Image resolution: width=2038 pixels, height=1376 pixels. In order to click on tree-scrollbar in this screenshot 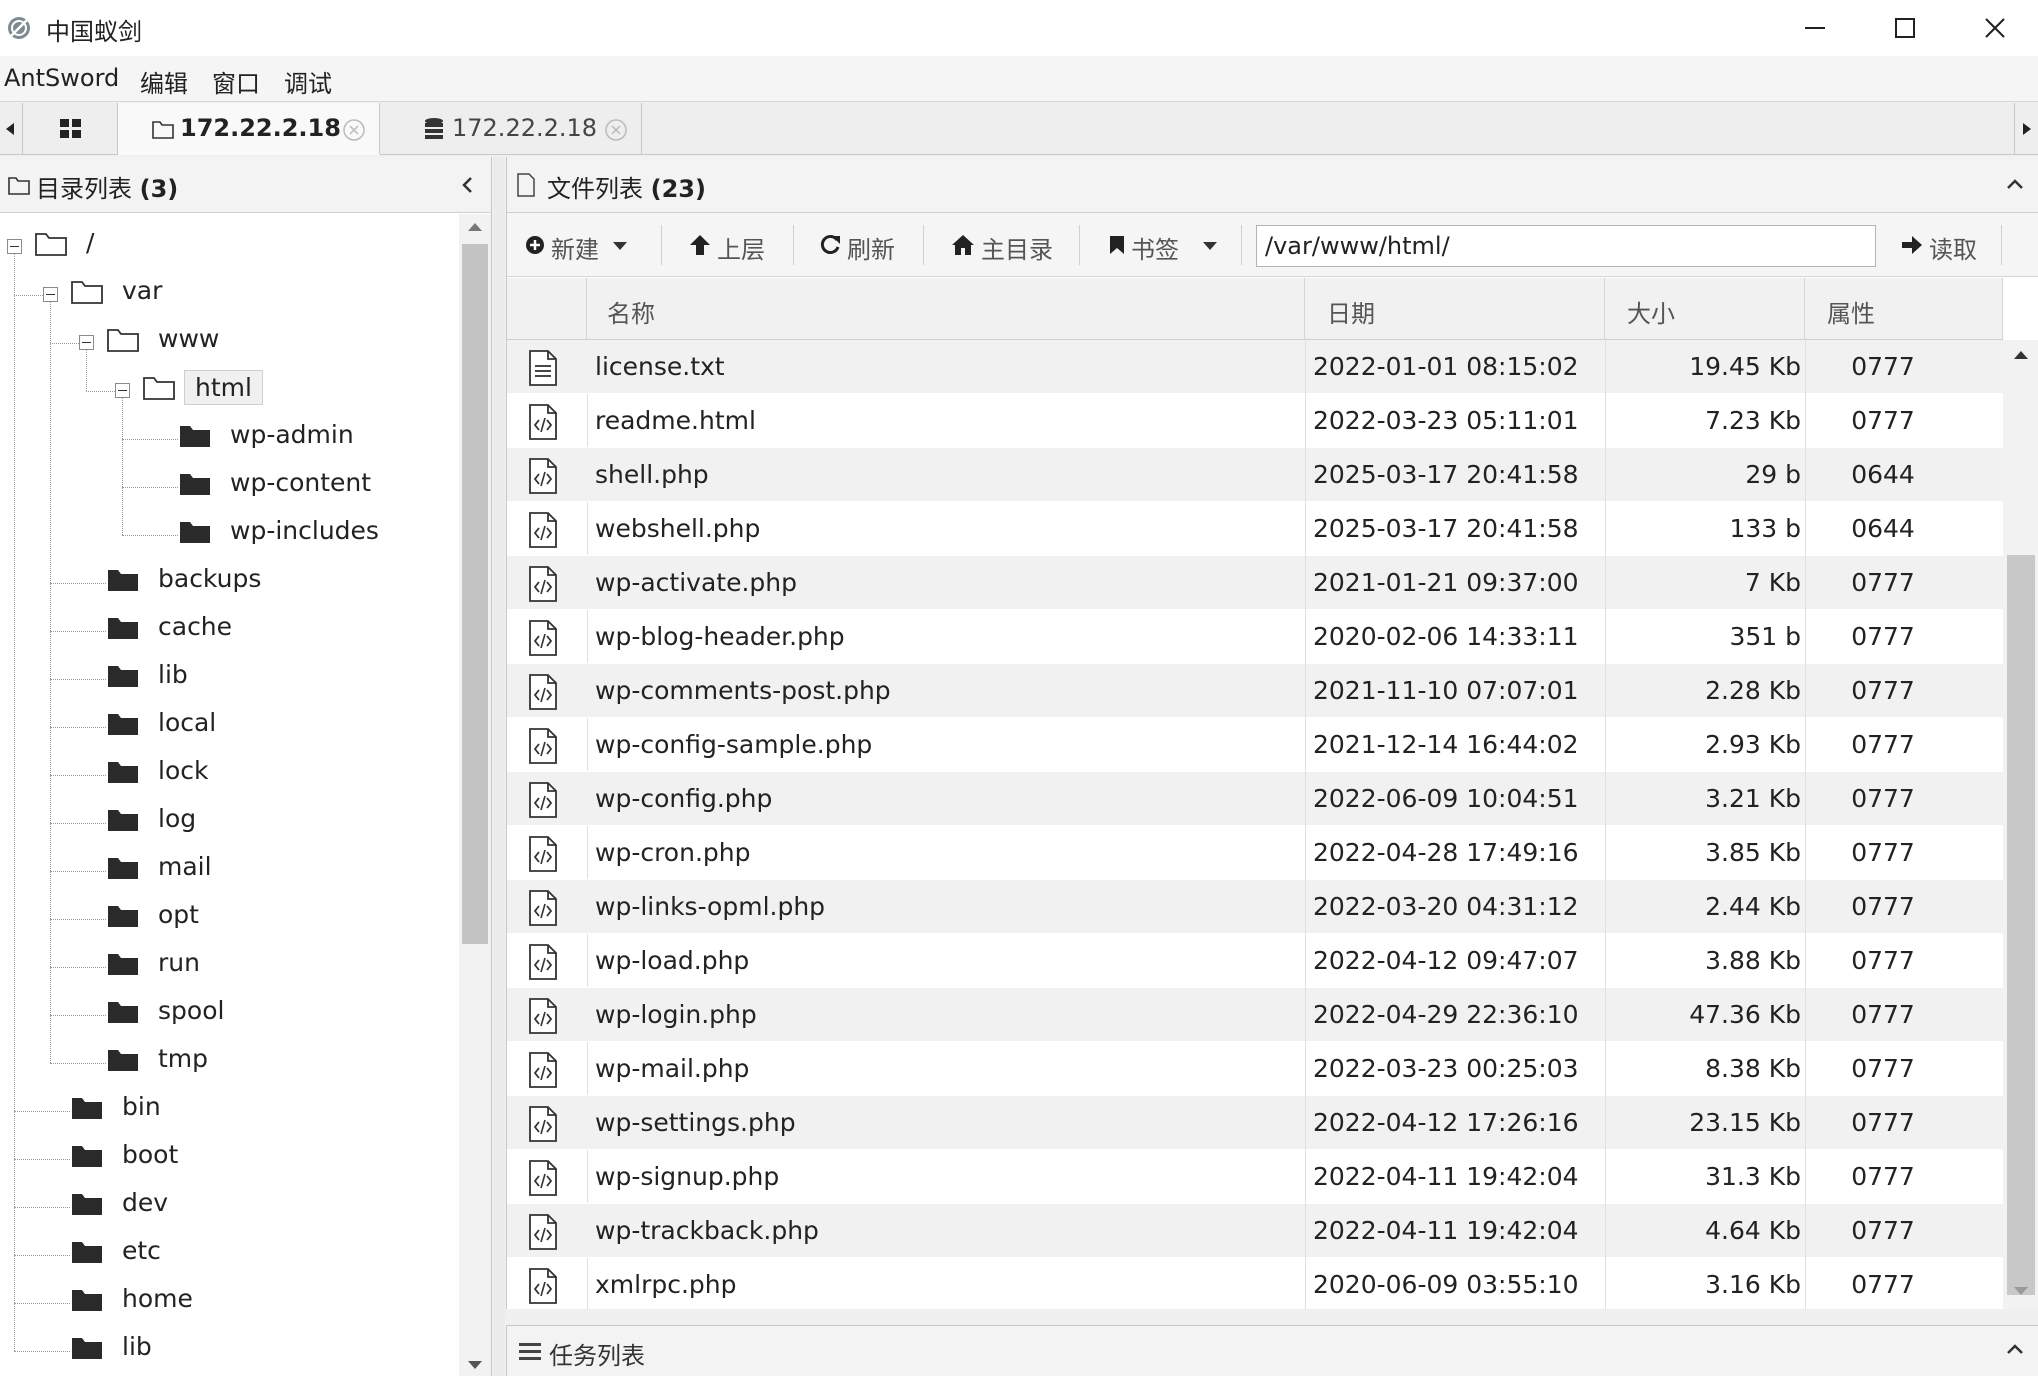, I will do `click(475, 795)`.